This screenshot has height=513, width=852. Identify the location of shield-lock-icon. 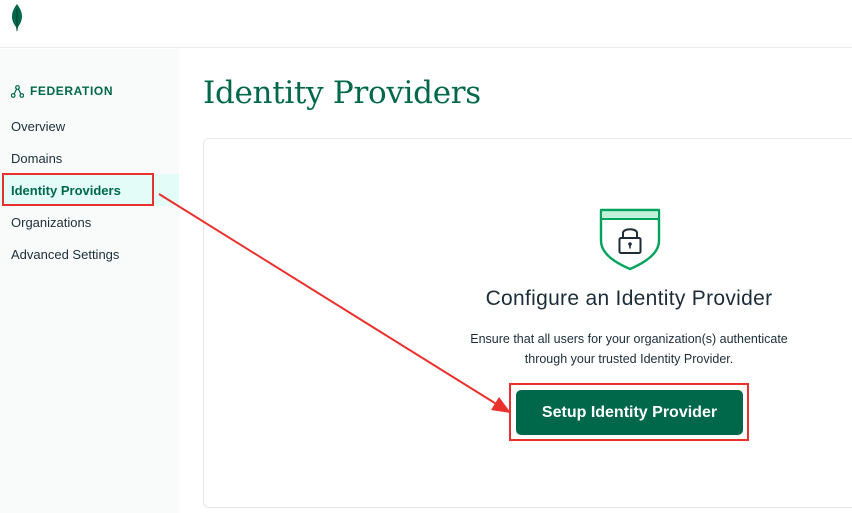
(630, 239).